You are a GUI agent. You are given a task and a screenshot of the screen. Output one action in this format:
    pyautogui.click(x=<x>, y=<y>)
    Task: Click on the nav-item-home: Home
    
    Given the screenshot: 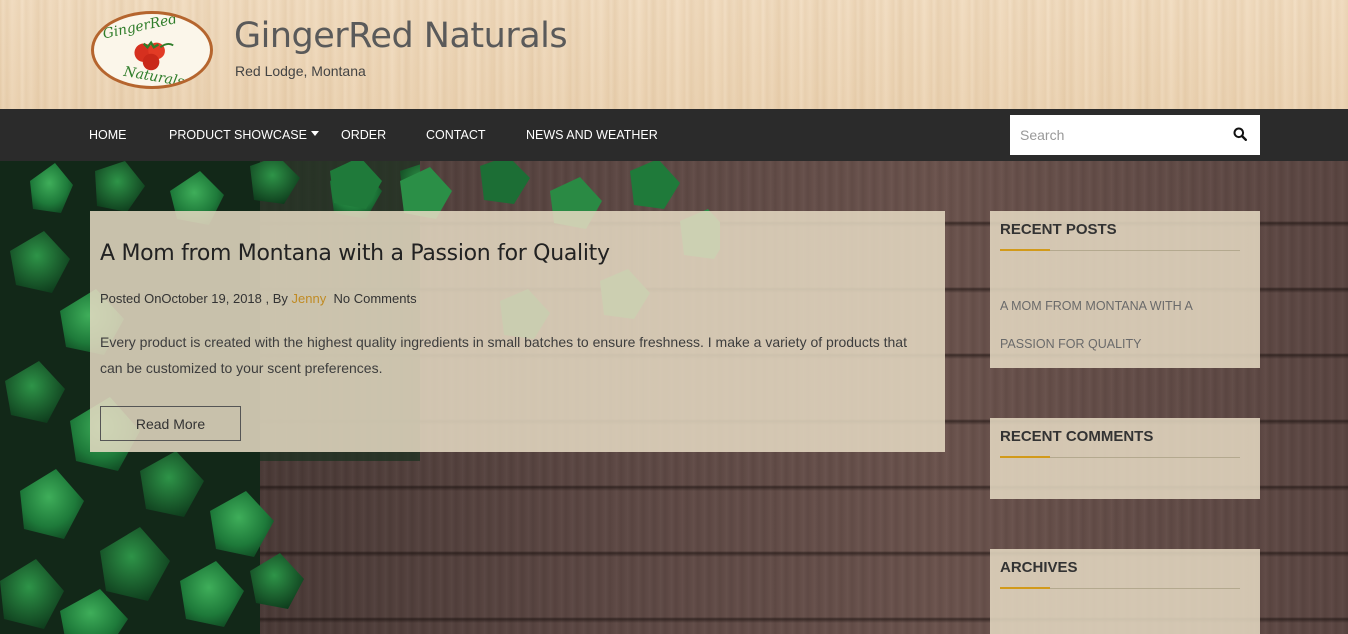 What is the action you would take?
    pyautogui.click(x=108, y=135)
    